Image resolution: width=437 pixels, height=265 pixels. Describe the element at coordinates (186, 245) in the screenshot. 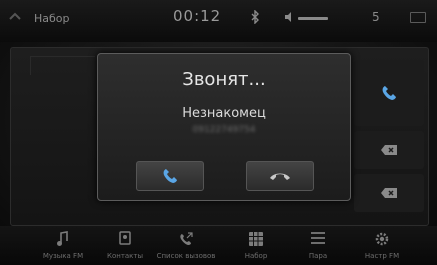

I see `nav-call-log: Список вызовов` at that location.